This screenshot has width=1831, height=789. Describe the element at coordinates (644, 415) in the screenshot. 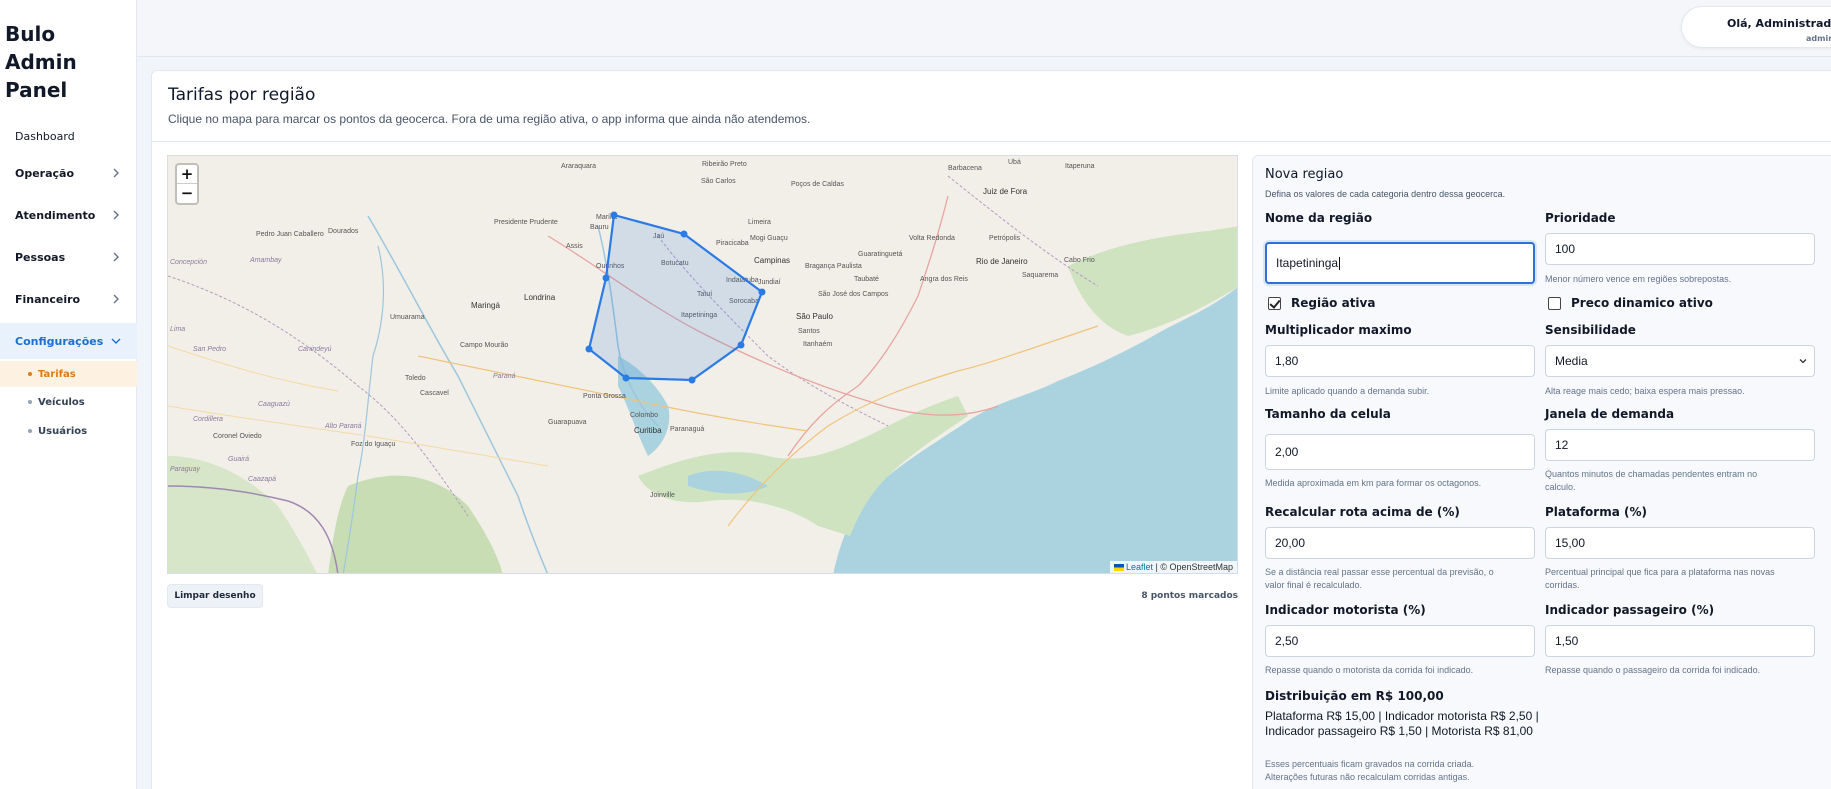

I see `map-label-city: Colombo` at that location.